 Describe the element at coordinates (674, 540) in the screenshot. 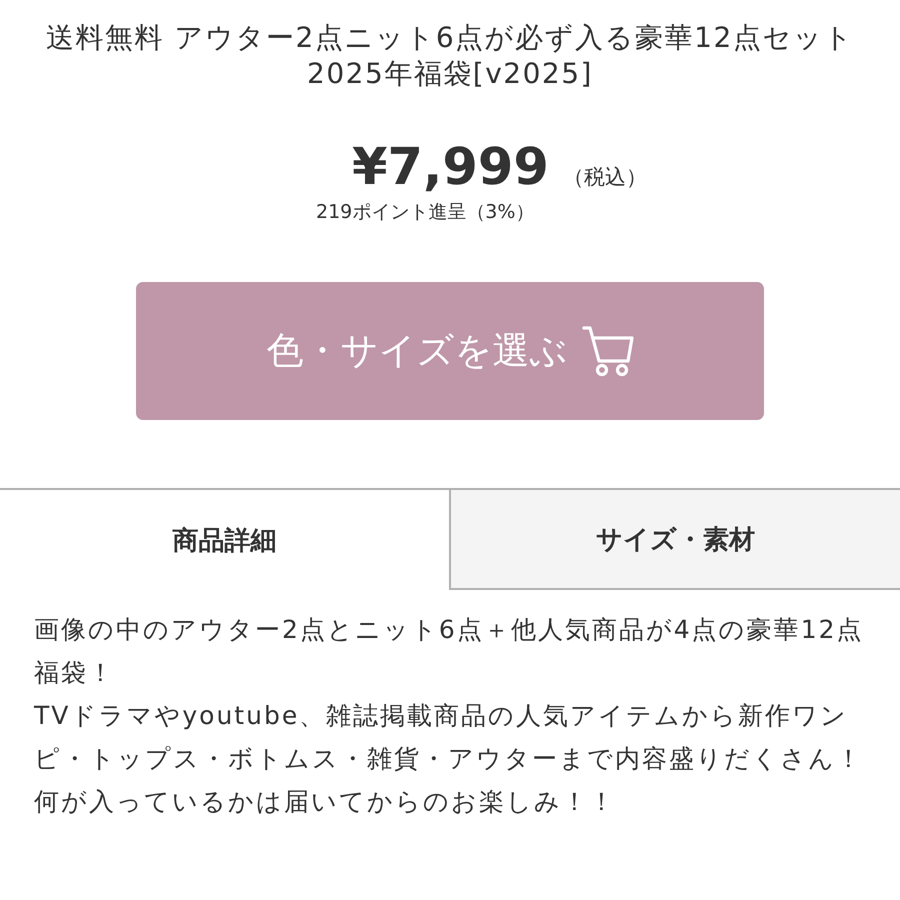

I see `tab: サイズ・素材` at that location.